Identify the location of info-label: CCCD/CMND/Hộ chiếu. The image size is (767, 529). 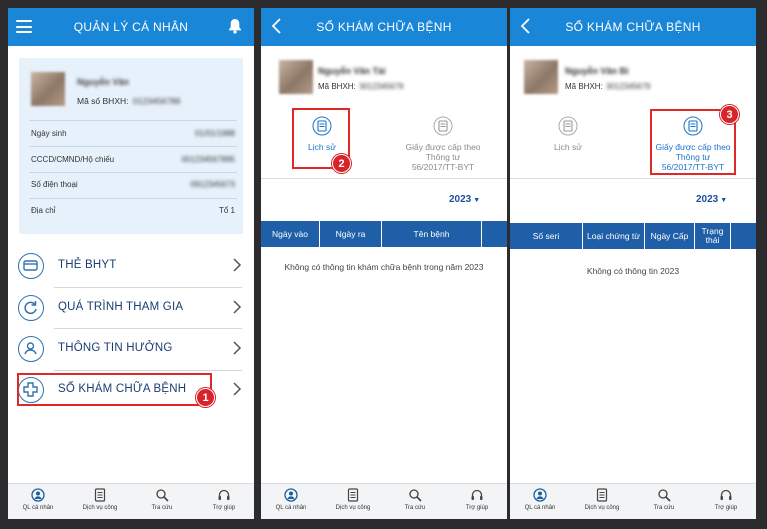
(73, 159).